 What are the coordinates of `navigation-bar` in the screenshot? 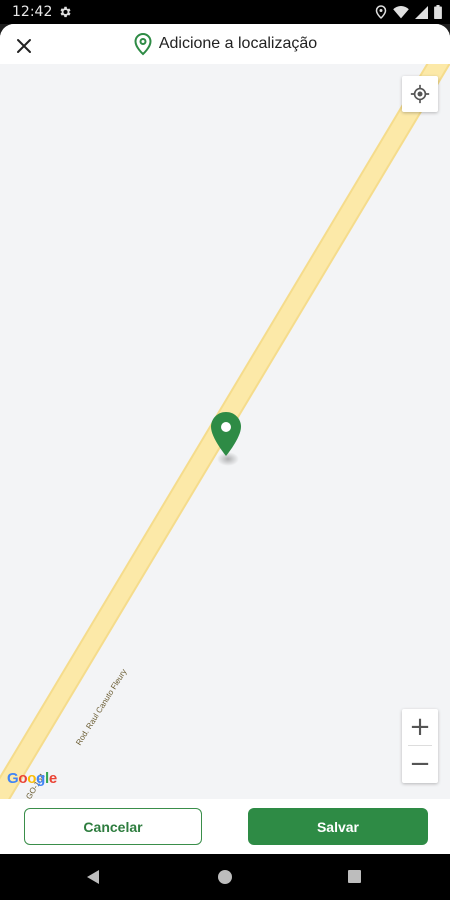 It's located at (225, 877).